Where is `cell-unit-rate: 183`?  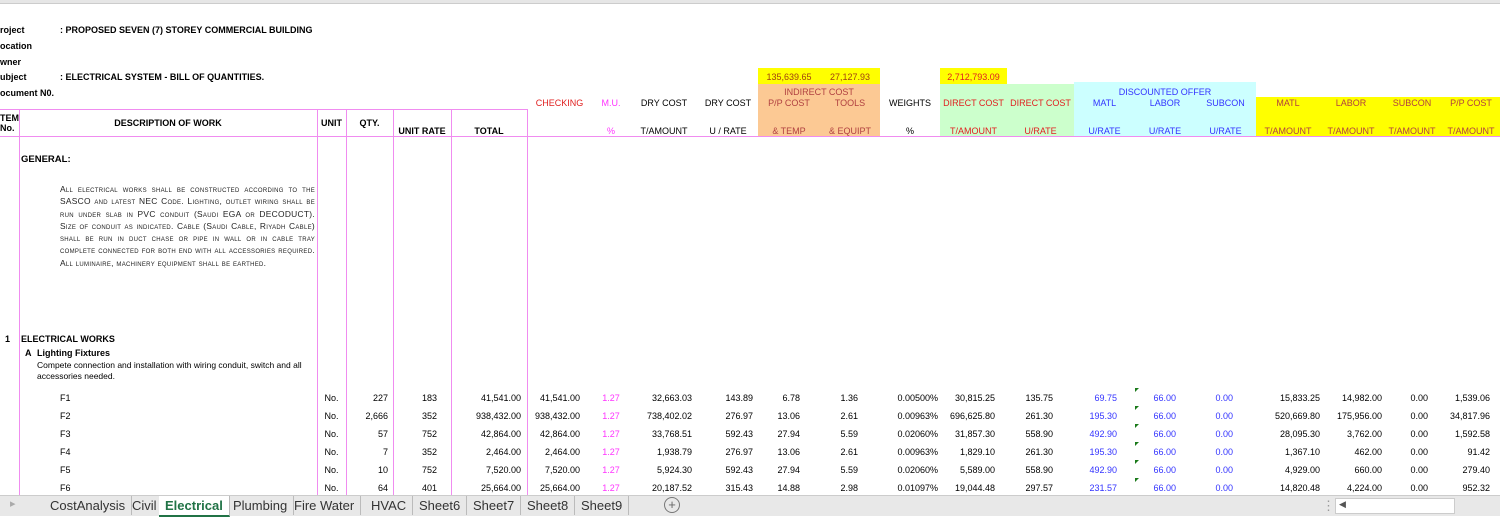 cell-unit-rate: 183 is located at coordinates (415, 398).